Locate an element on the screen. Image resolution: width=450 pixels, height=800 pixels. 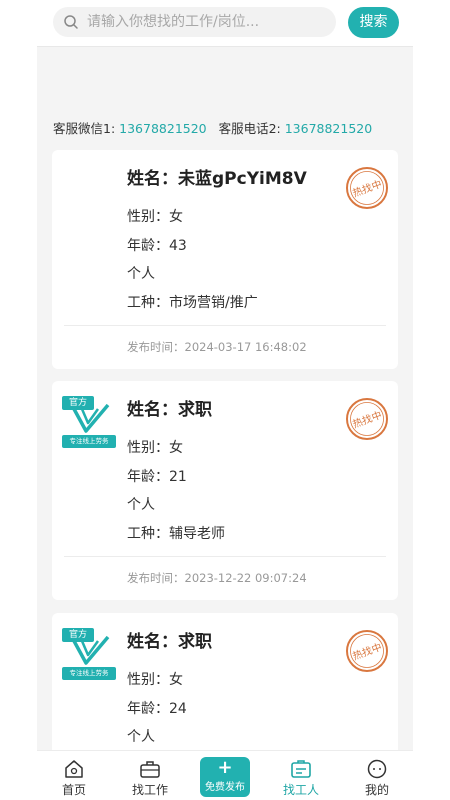
tab-find-worker: 找工人 is located at coordinates (301, 775).